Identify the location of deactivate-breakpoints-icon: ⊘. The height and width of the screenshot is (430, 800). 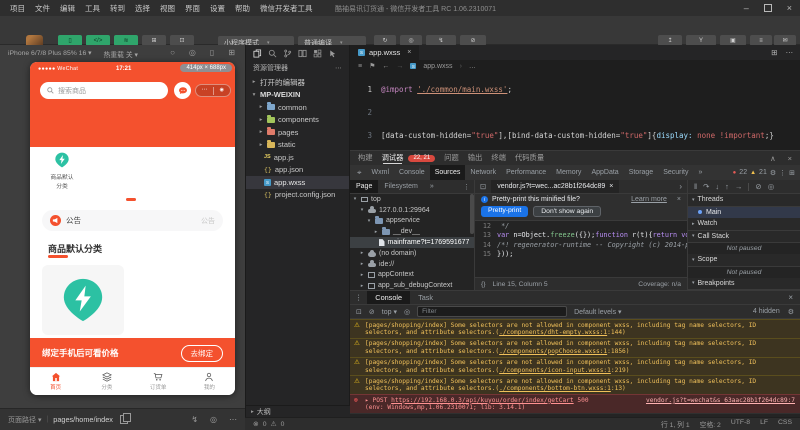
(758, 186).